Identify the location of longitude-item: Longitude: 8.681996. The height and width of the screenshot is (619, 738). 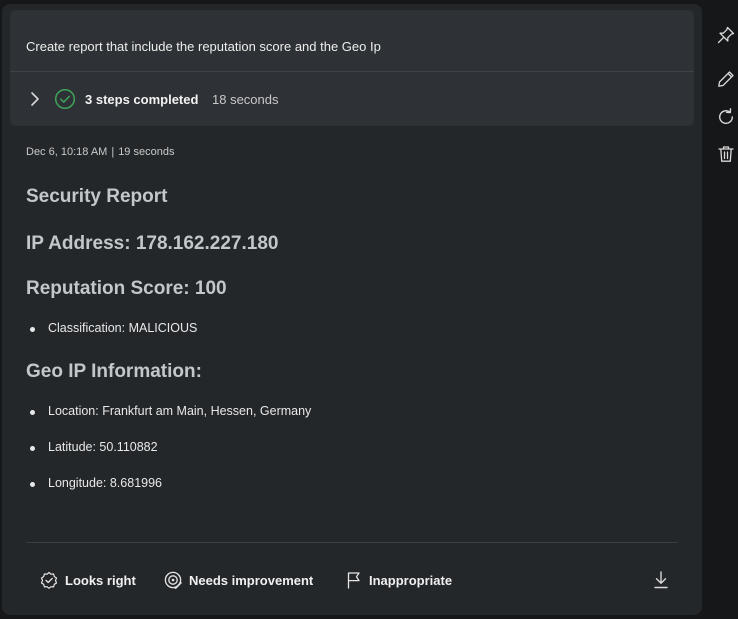
(96, 483).